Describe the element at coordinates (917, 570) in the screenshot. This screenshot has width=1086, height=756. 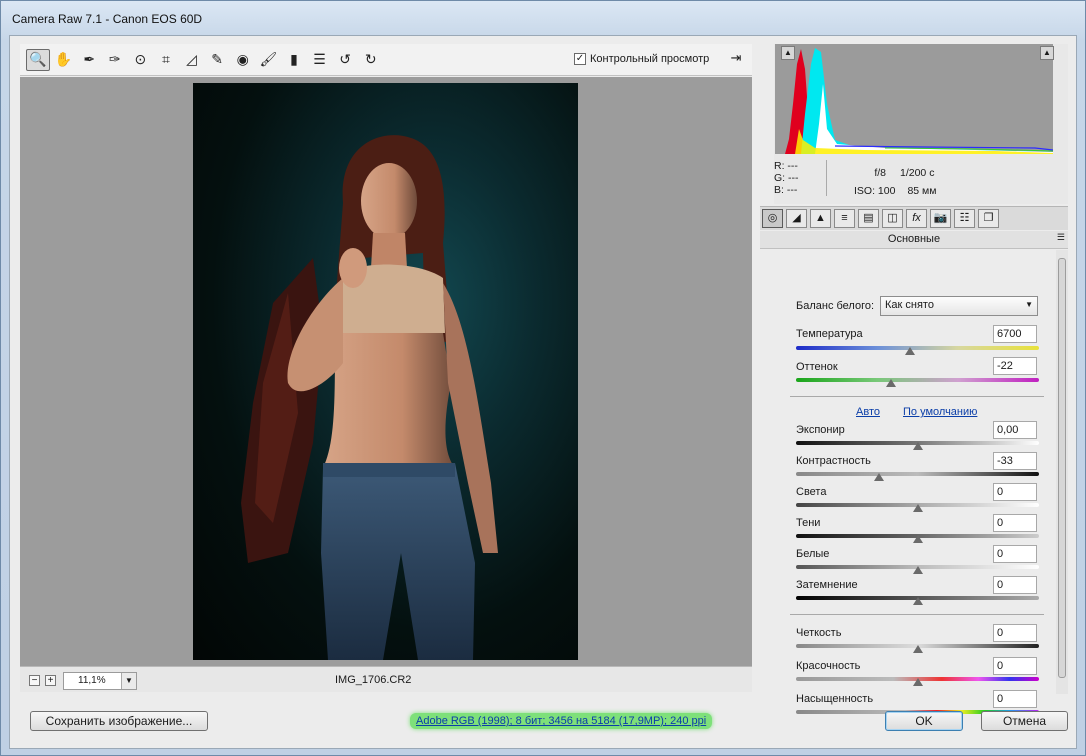
I see `whites-slider-thumb` at that location.